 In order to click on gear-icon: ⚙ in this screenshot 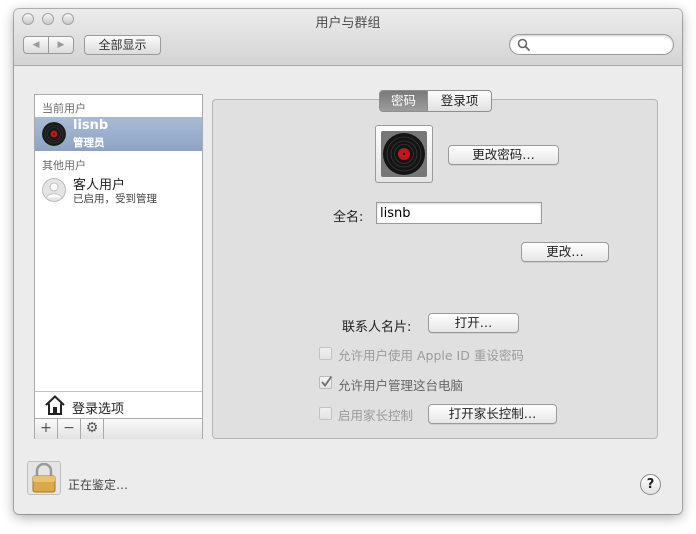, I will do `click(92, 428)`.